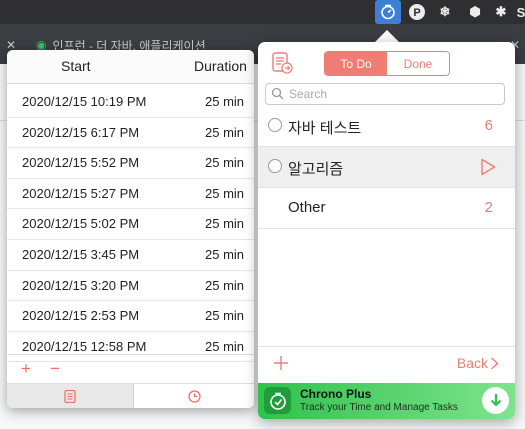 The height and width of the screenshot is (429, 525). I want to click on task-list: 자바 테스트 6 알고리즘 Other 2, so click(386, 167).